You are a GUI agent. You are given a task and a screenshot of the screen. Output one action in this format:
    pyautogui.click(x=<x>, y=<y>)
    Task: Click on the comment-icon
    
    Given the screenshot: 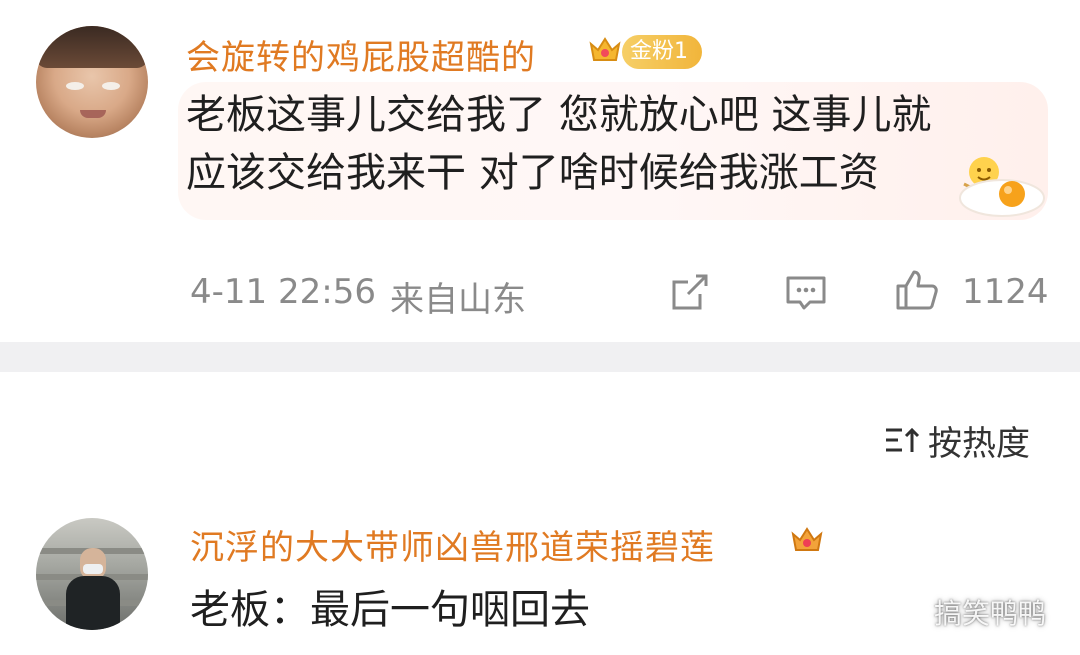 What is the action you would take?
    pyautogui.click(x=806, y=292)
    